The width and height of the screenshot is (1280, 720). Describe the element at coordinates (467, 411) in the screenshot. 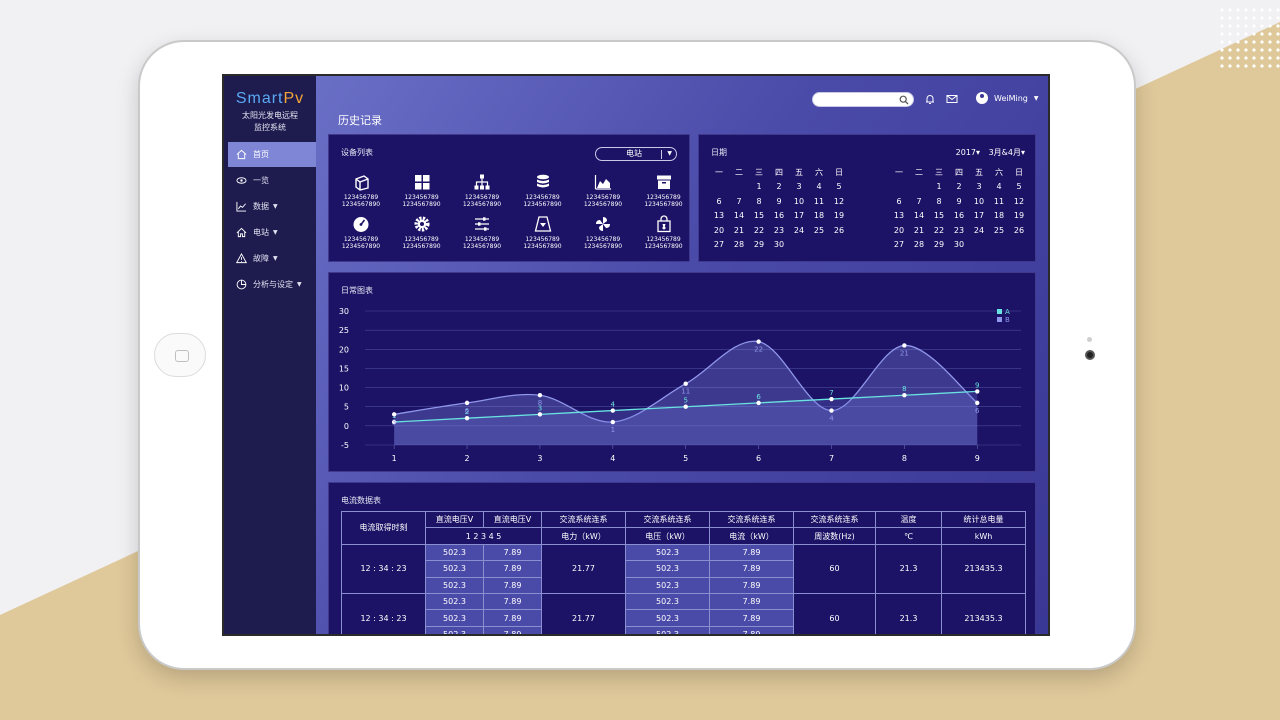

I see `data-label: 6` at that location.